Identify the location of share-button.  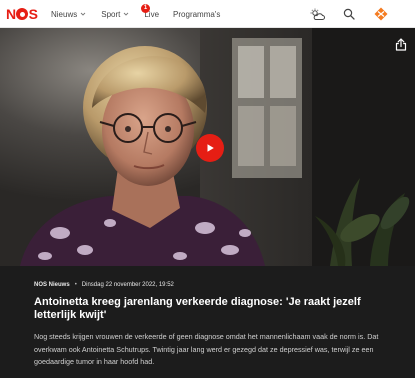
(401, 44).